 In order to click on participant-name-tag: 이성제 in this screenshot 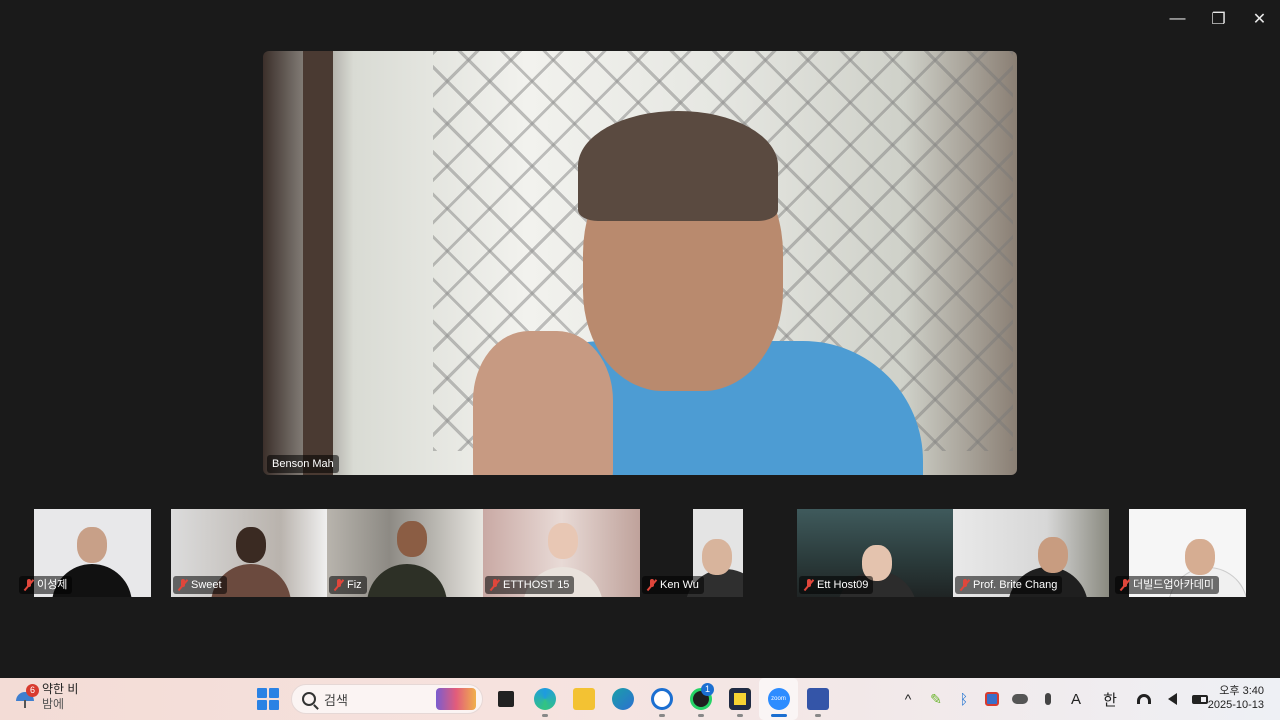, I will do `click(46, 585)`.